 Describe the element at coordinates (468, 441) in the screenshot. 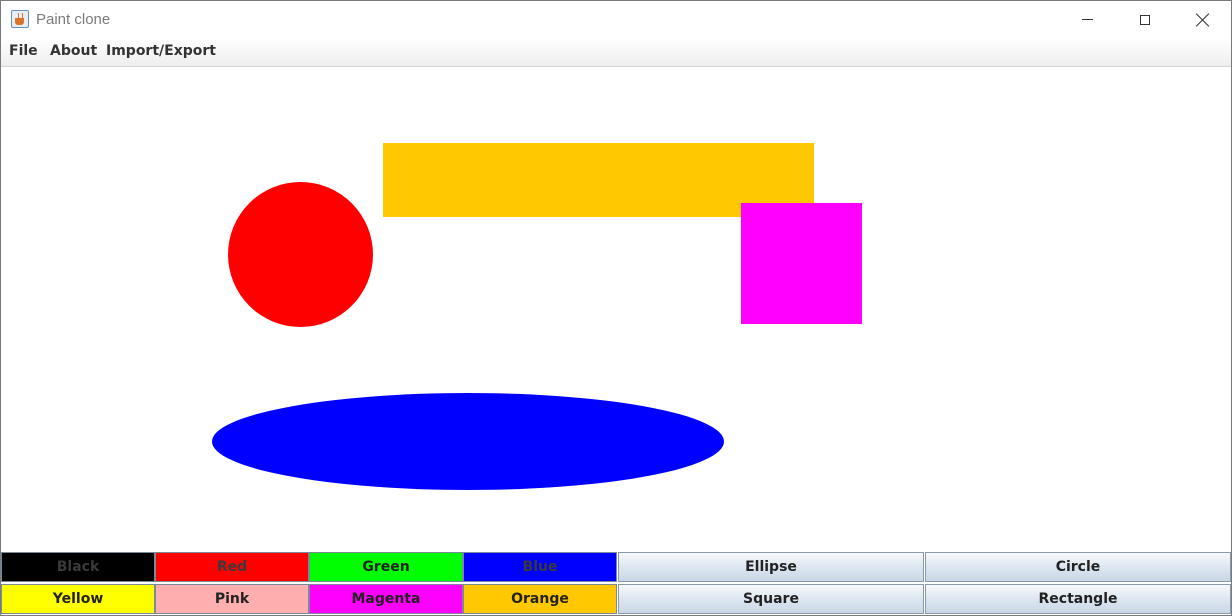

I see `canvas-ellipse` at that location.